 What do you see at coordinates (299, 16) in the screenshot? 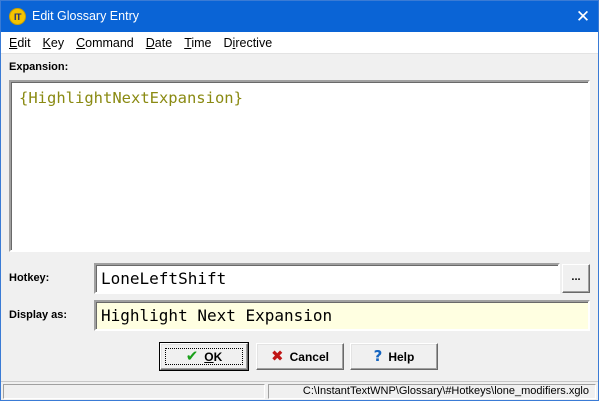
I see `title-bar: IT Edit Glossary Entry ✕` at bounding box center [299, 16].